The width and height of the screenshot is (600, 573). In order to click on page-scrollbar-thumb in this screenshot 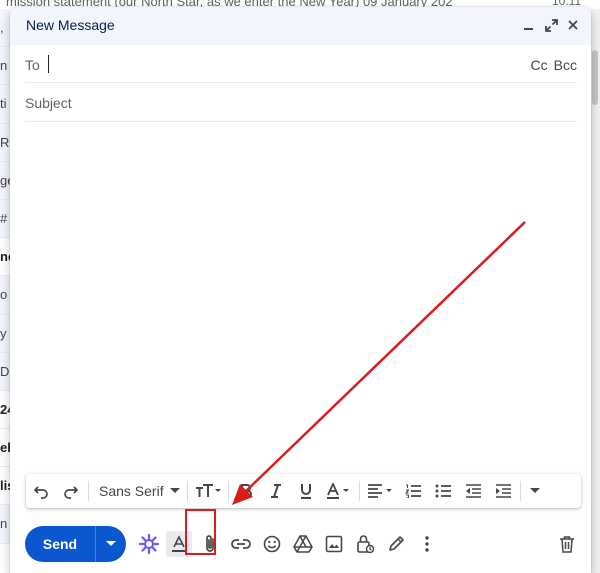, I will do `click(595, 77)`.